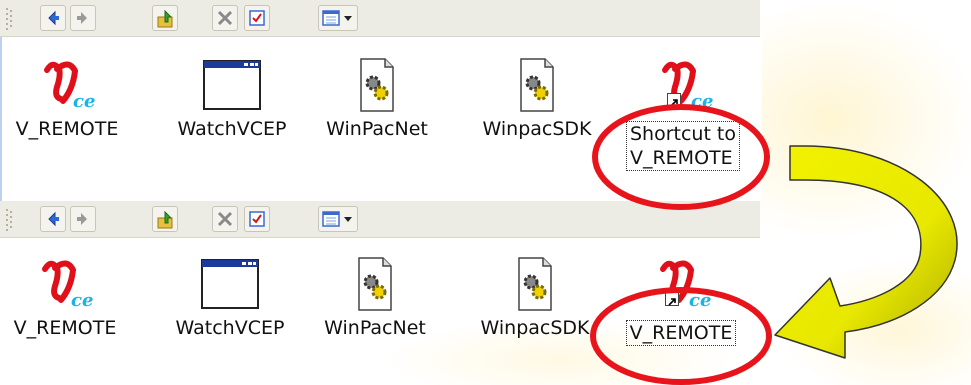  I want to click on toolbar-bottom, so click(380, 219).